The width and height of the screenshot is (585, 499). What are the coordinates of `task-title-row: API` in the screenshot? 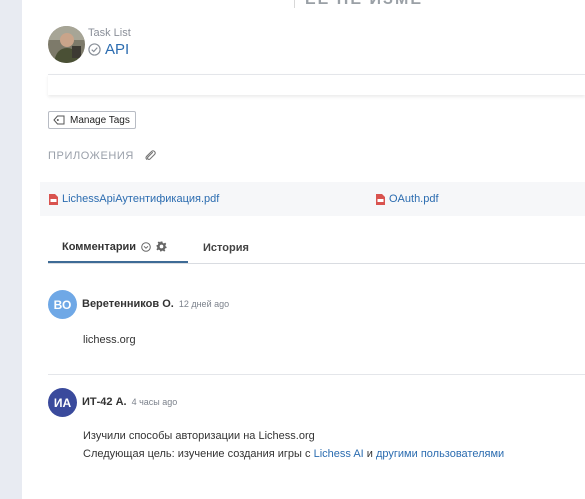 It's located at (108, 49).